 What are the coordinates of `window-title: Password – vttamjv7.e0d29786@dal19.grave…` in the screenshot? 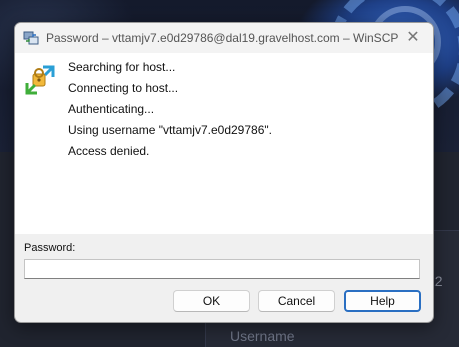 It's located at (222, 38).